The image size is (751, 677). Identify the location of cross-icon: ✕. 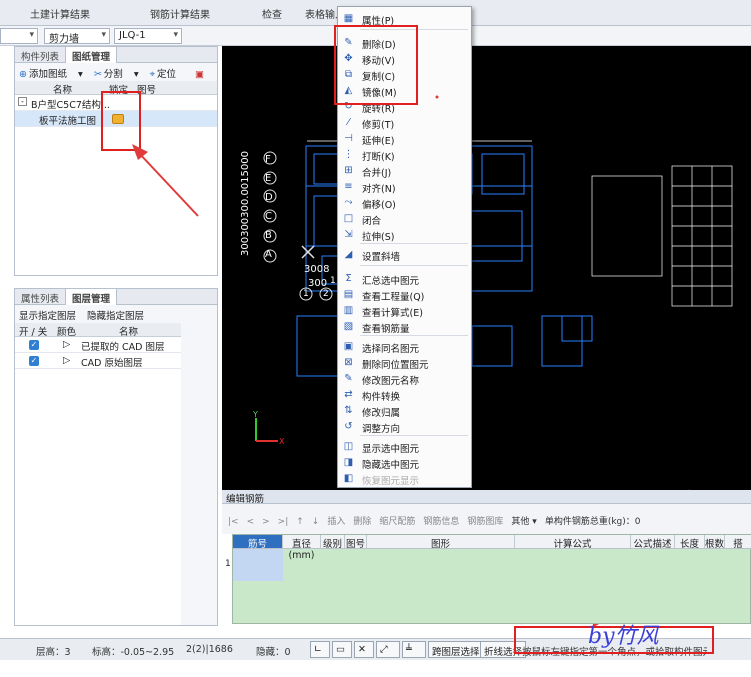
(364, 649).